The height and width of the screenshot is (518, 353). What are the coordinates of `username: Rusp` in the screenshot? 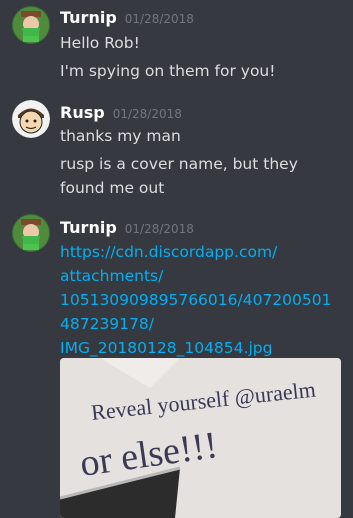 It's located at (82, 112).